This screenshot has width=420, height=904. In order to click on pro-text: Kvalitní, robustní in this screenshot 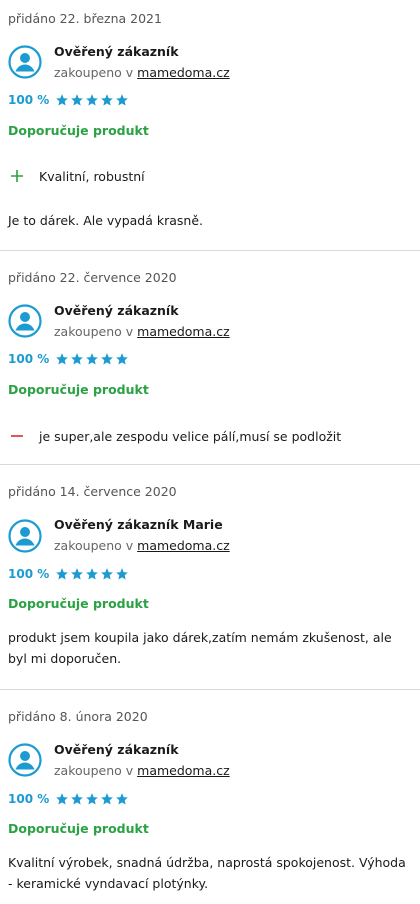, I will do `click(92, 176)`.